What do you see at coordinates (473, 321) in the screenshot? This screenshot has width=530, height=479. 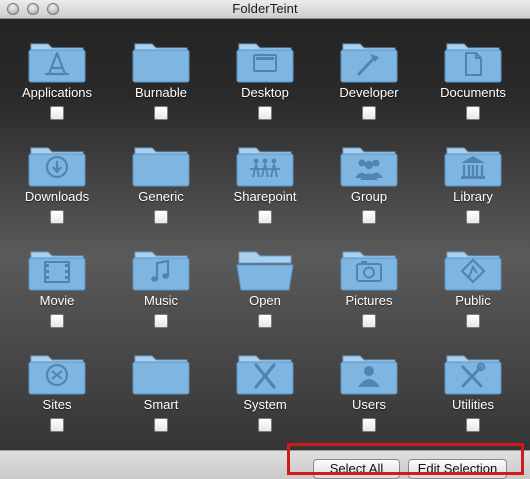 I see `folder-checkbox-public` at bounding box center [473, 321].